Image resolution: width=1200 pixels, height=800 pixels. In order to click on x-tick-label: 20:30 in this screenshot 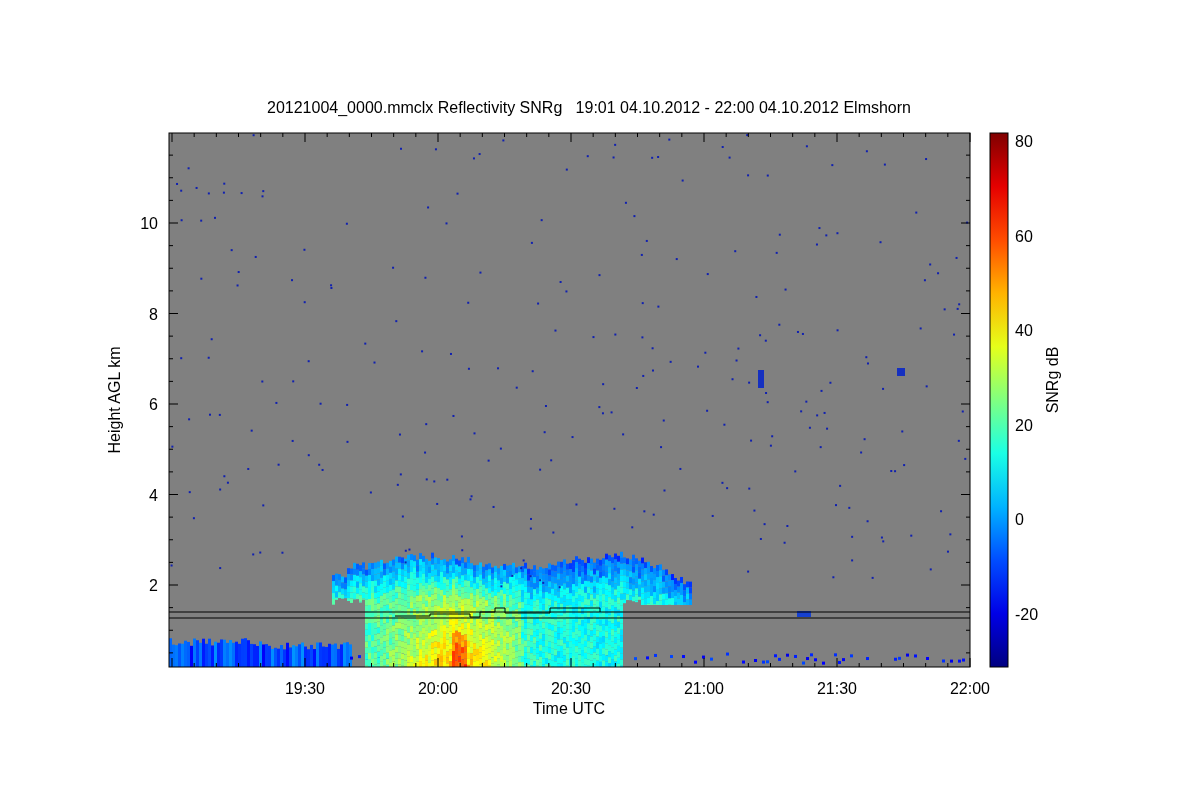, I will do `click(571, 688)`.